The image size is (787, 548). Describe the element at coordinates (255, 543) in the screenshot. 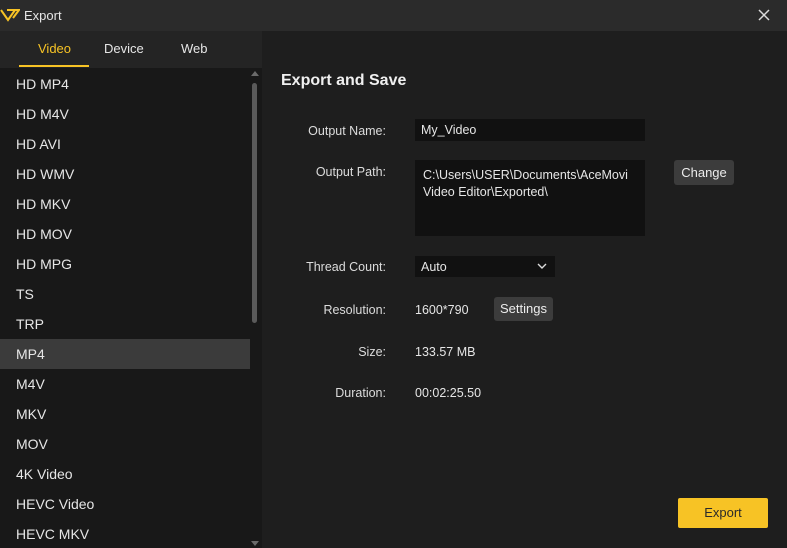

I see `scroll-down-arrow-icon` at that location.